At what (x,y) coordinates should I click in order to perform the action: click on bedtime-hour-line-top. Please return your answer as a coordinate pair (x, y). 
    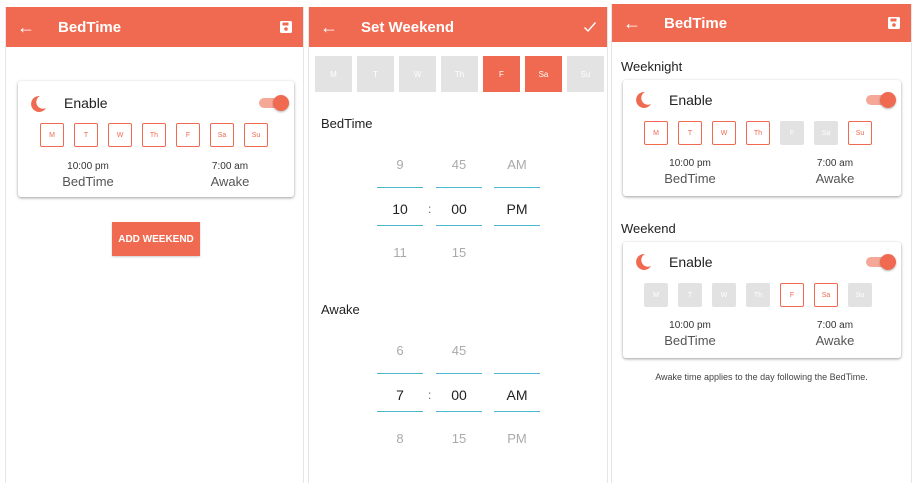
    Looking at the image, I should click on (400, 187).